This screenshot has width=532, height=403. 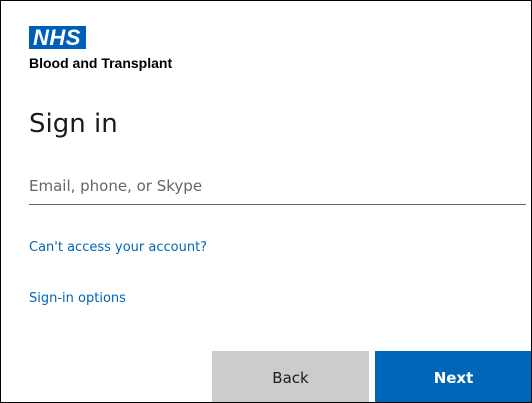 What do you see at coordinates (100, 48) in the screenshot?
I see `nhs-blood-and-transplant-logo: NHS Blood and Transplant` at bounding box center [100, 48].